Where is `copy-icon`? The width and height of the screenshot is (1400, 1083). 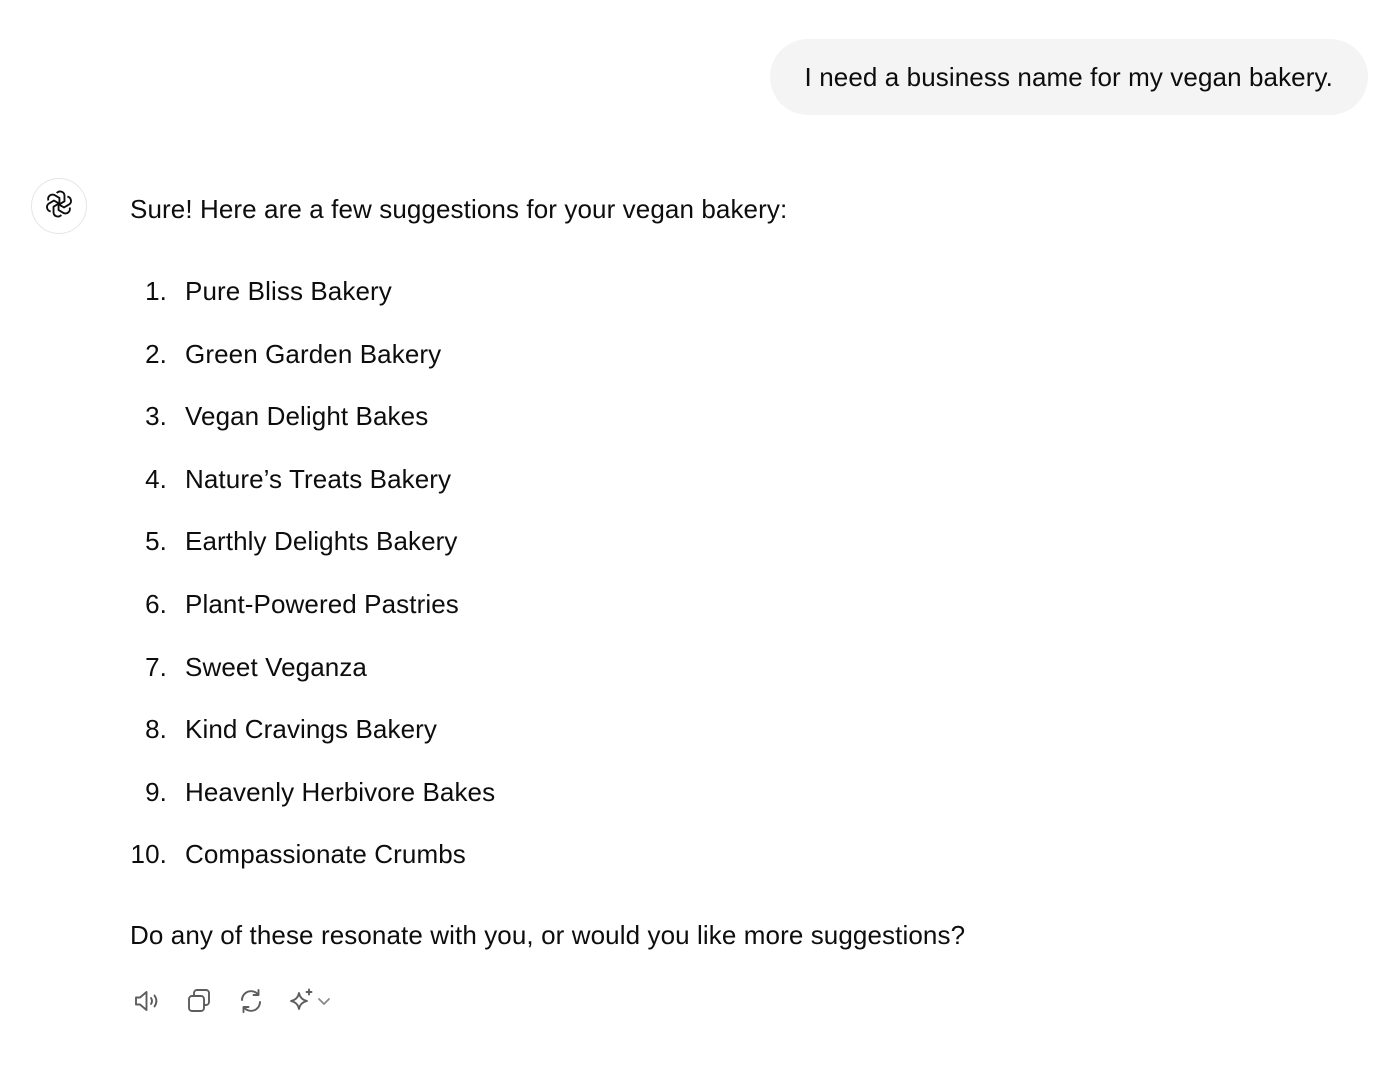 copy-icon is located at coordinates (199, 1003).